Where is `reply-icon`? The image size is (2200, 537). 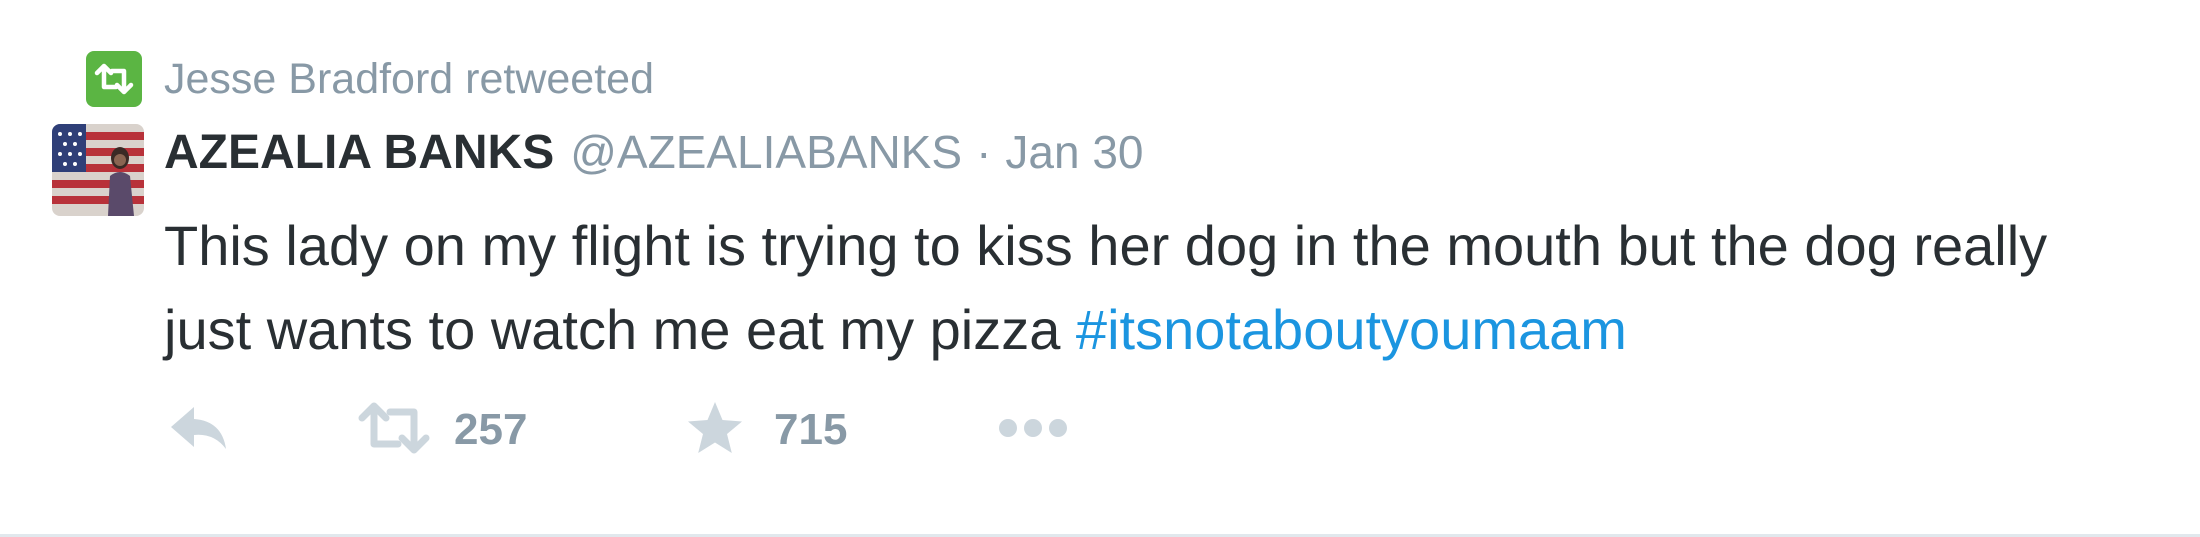 reply-icon is located at coordinates (199, 430).